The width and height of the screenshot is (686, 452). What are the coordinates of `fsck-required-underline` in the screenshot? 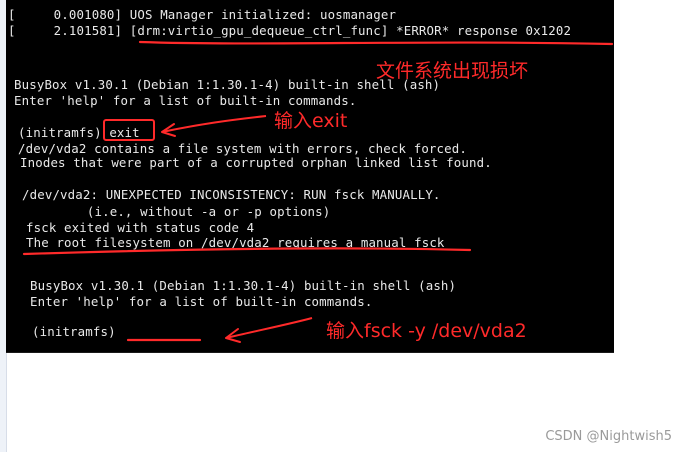 It's located at (247, 251).